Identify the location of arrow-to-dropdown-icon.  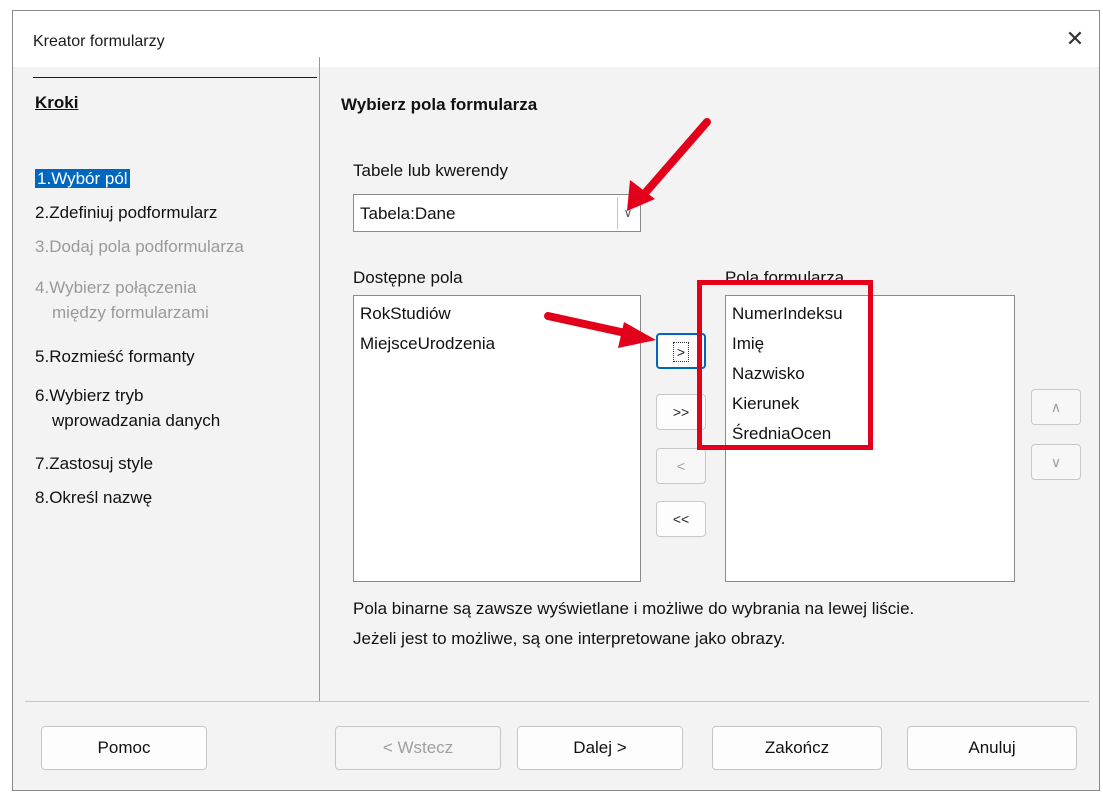
(669, 164).